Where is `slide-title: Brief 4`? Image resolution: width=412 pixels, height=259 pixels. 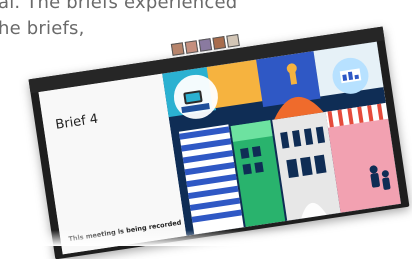
slide-title: Brief 4 is located at coordinates (77, 122).